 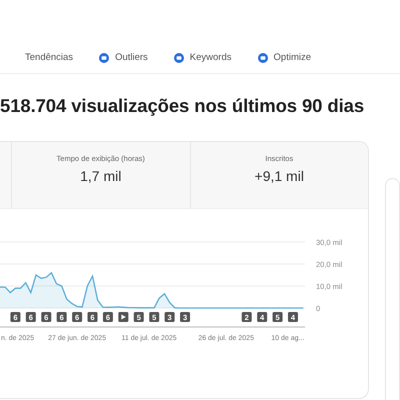 I want to click on nav-tab: Tendências, so click(x=49, y=57).